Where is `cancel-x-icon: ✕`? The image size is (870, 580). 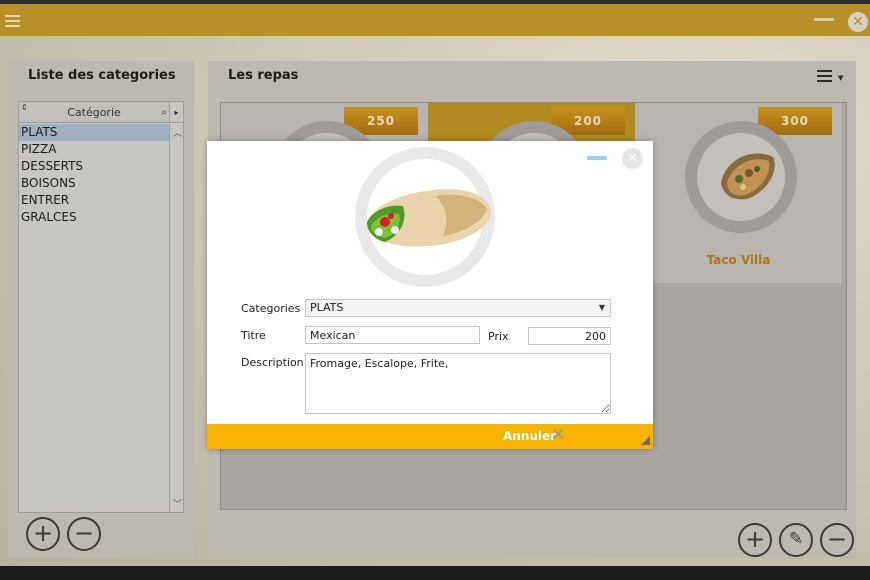
cancel-x-icon: ✕ is located at coordinates (558, 435).